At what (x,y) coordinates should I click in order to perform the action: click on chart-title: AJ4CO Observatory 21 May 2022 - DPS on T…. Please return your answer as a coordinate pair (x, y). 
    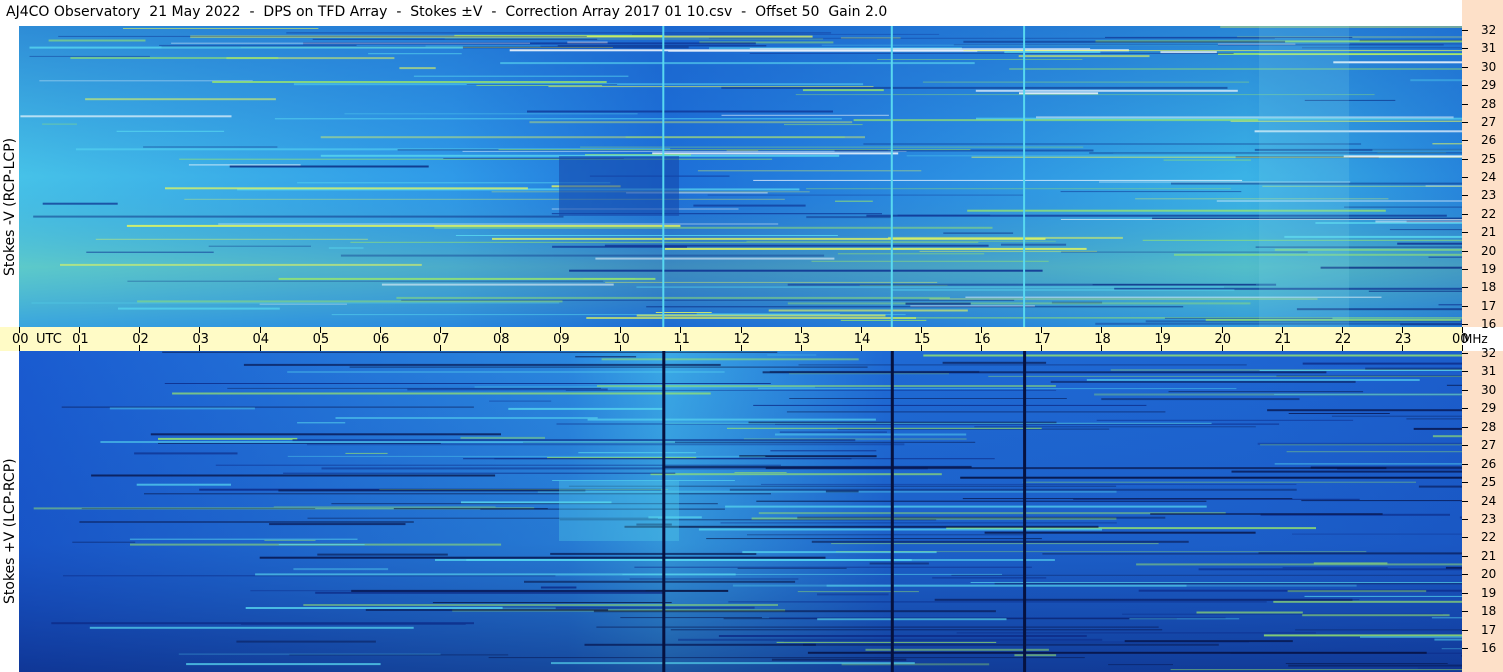
    Looking at the image, I should click on (447, 12).